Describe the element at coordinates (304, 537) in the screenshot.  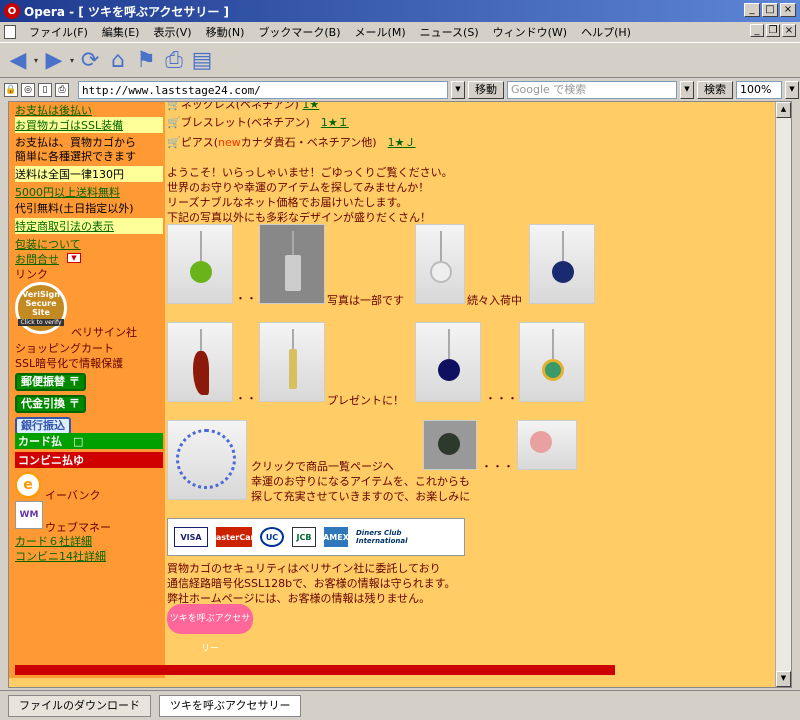
I see `jcb-logo-icon: JCB` at that location.